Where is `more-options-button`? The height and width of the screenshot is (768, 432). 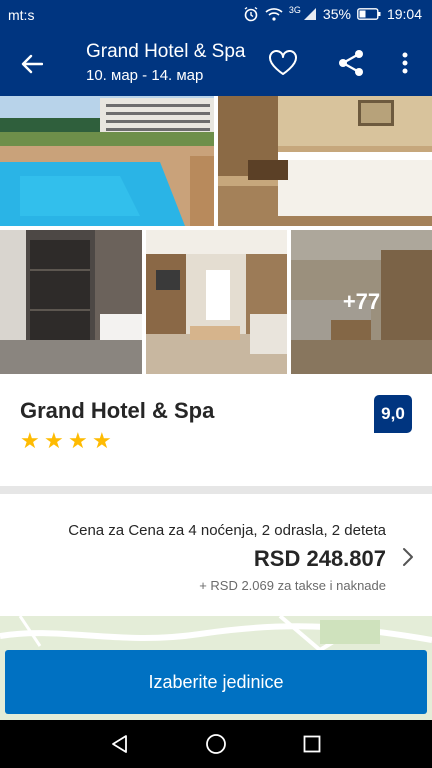 more-options-button is located at coordinates (405, 63).